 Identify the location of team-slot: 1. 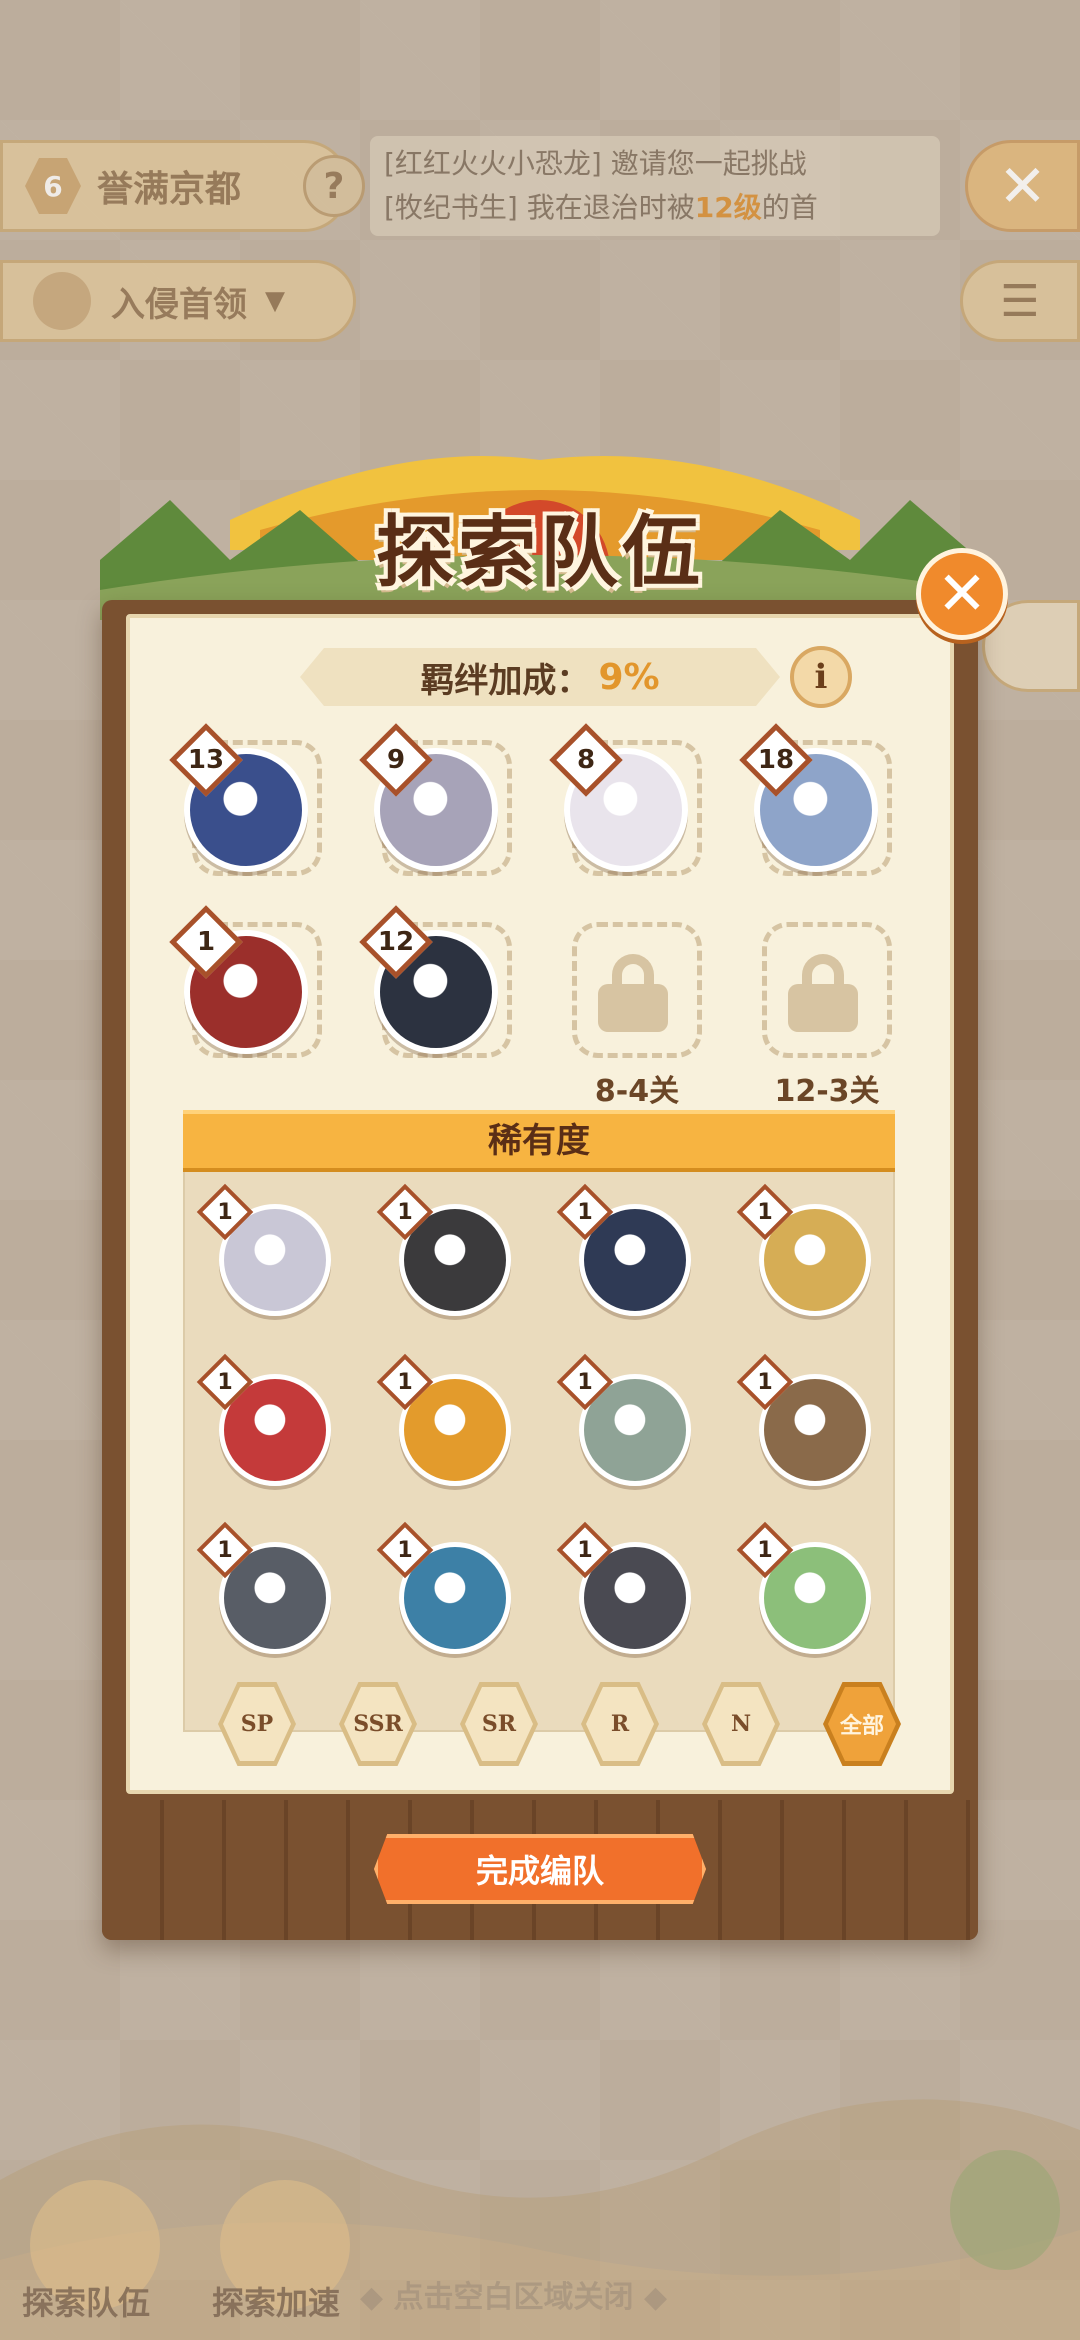
(245, 981).